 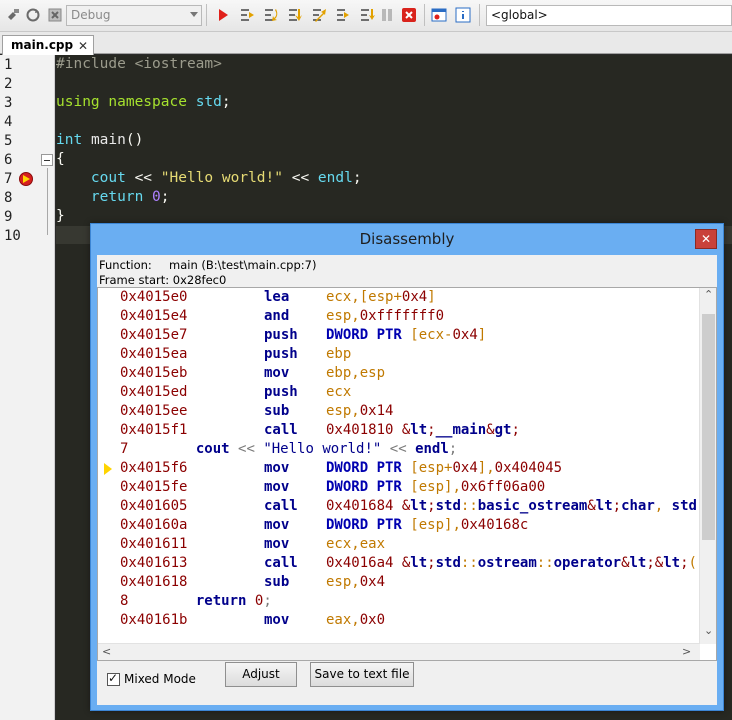 I want to click on instruction-operands: eax,0x0, so click(x=356, y=620).